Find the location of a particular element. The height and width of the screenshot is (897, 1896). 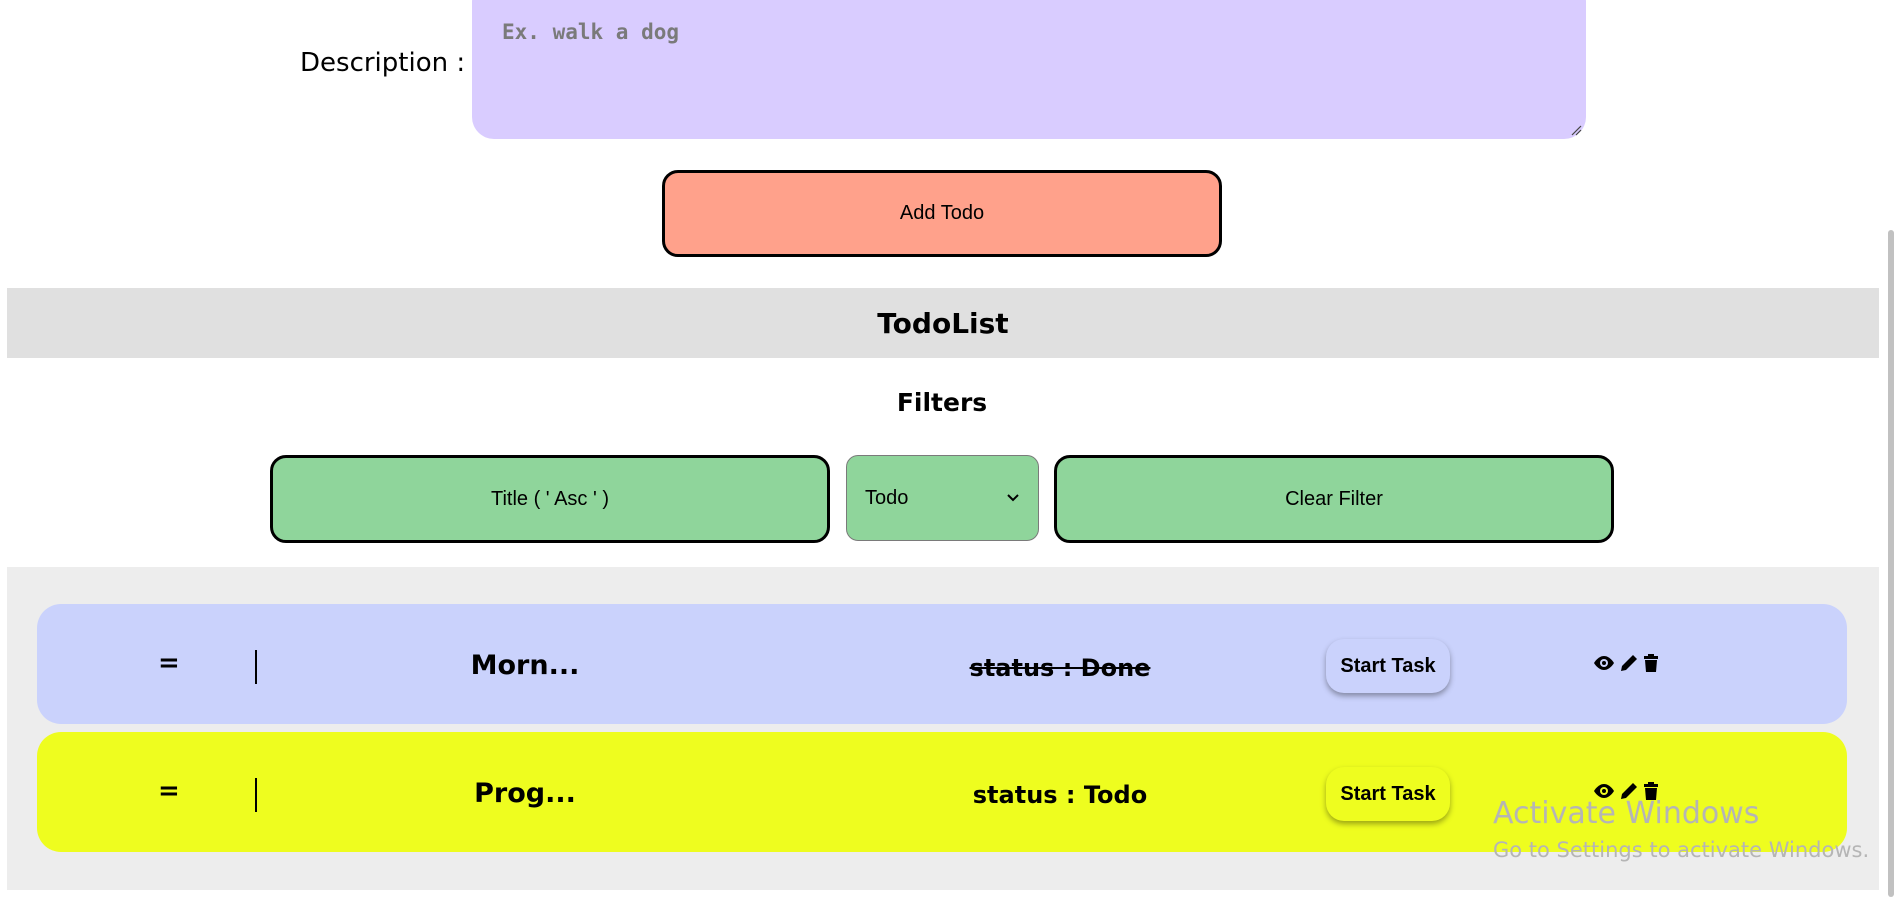

resize-grip-icon is located at coordinates (1576, 130).